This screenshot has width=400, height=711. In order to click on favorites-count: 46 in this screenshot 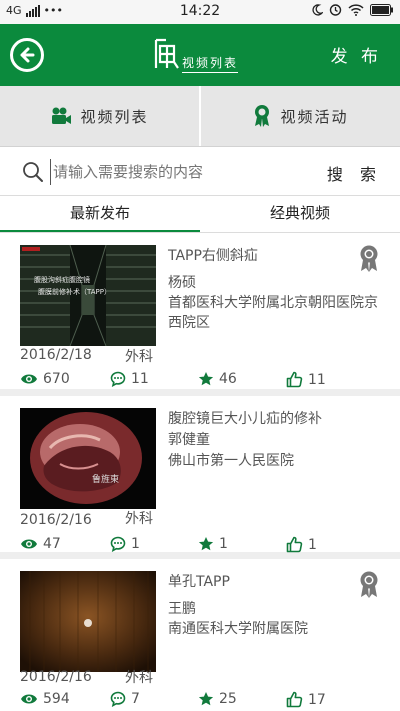, I will do `click(217, 379)`.